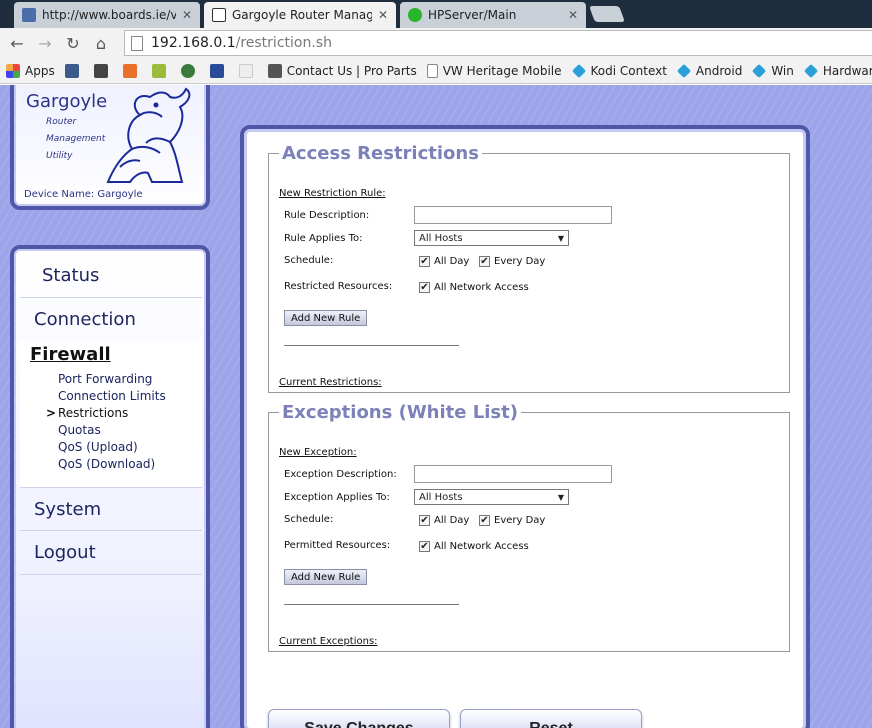  What do you see at coordinates (326, 577) in the screenshot?
I see `add-new-exception-button: Add New Rule` at bounding box center [326, 577].